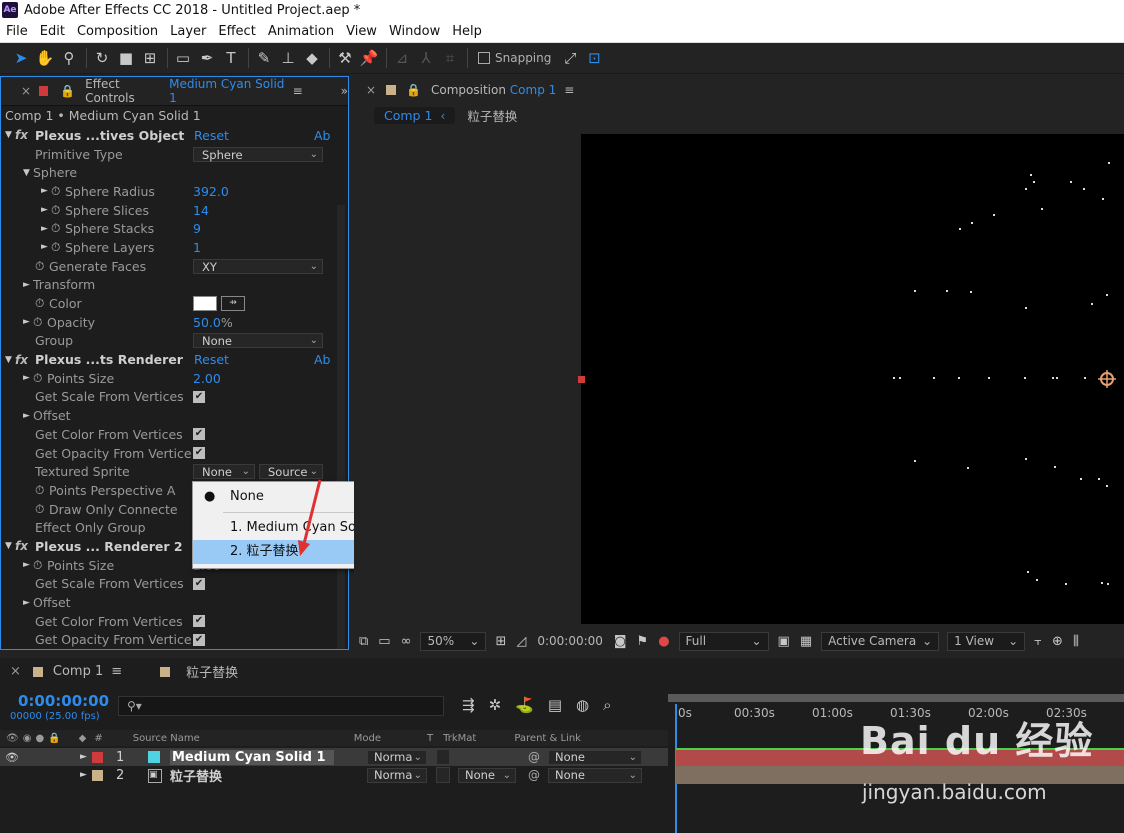  I want to click on trkmat-dropdown: None ⌄, so click(487, 775).